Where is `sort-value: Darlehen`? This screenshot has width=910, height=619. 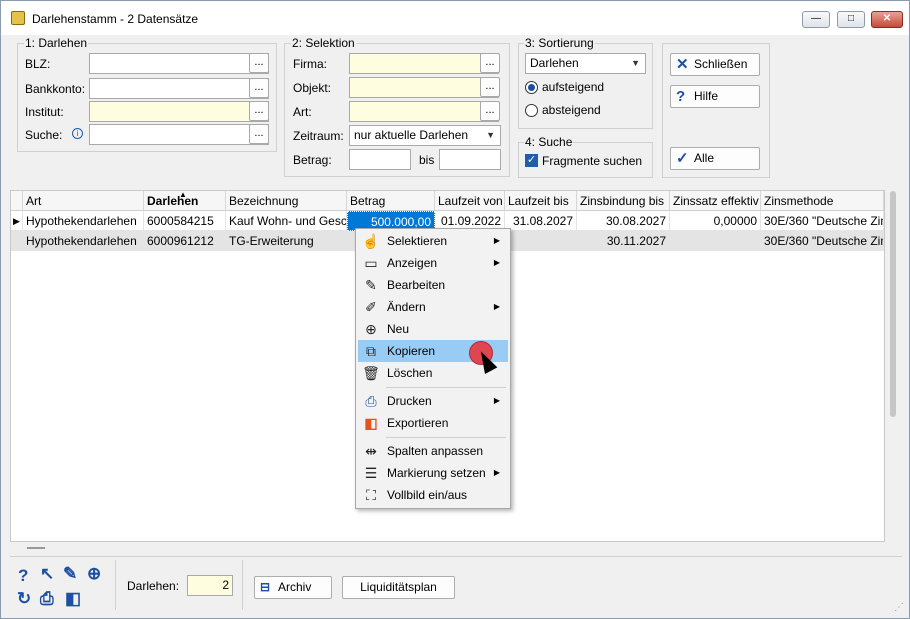 sort-value: Darlehen is located at coordinates (554, 63).